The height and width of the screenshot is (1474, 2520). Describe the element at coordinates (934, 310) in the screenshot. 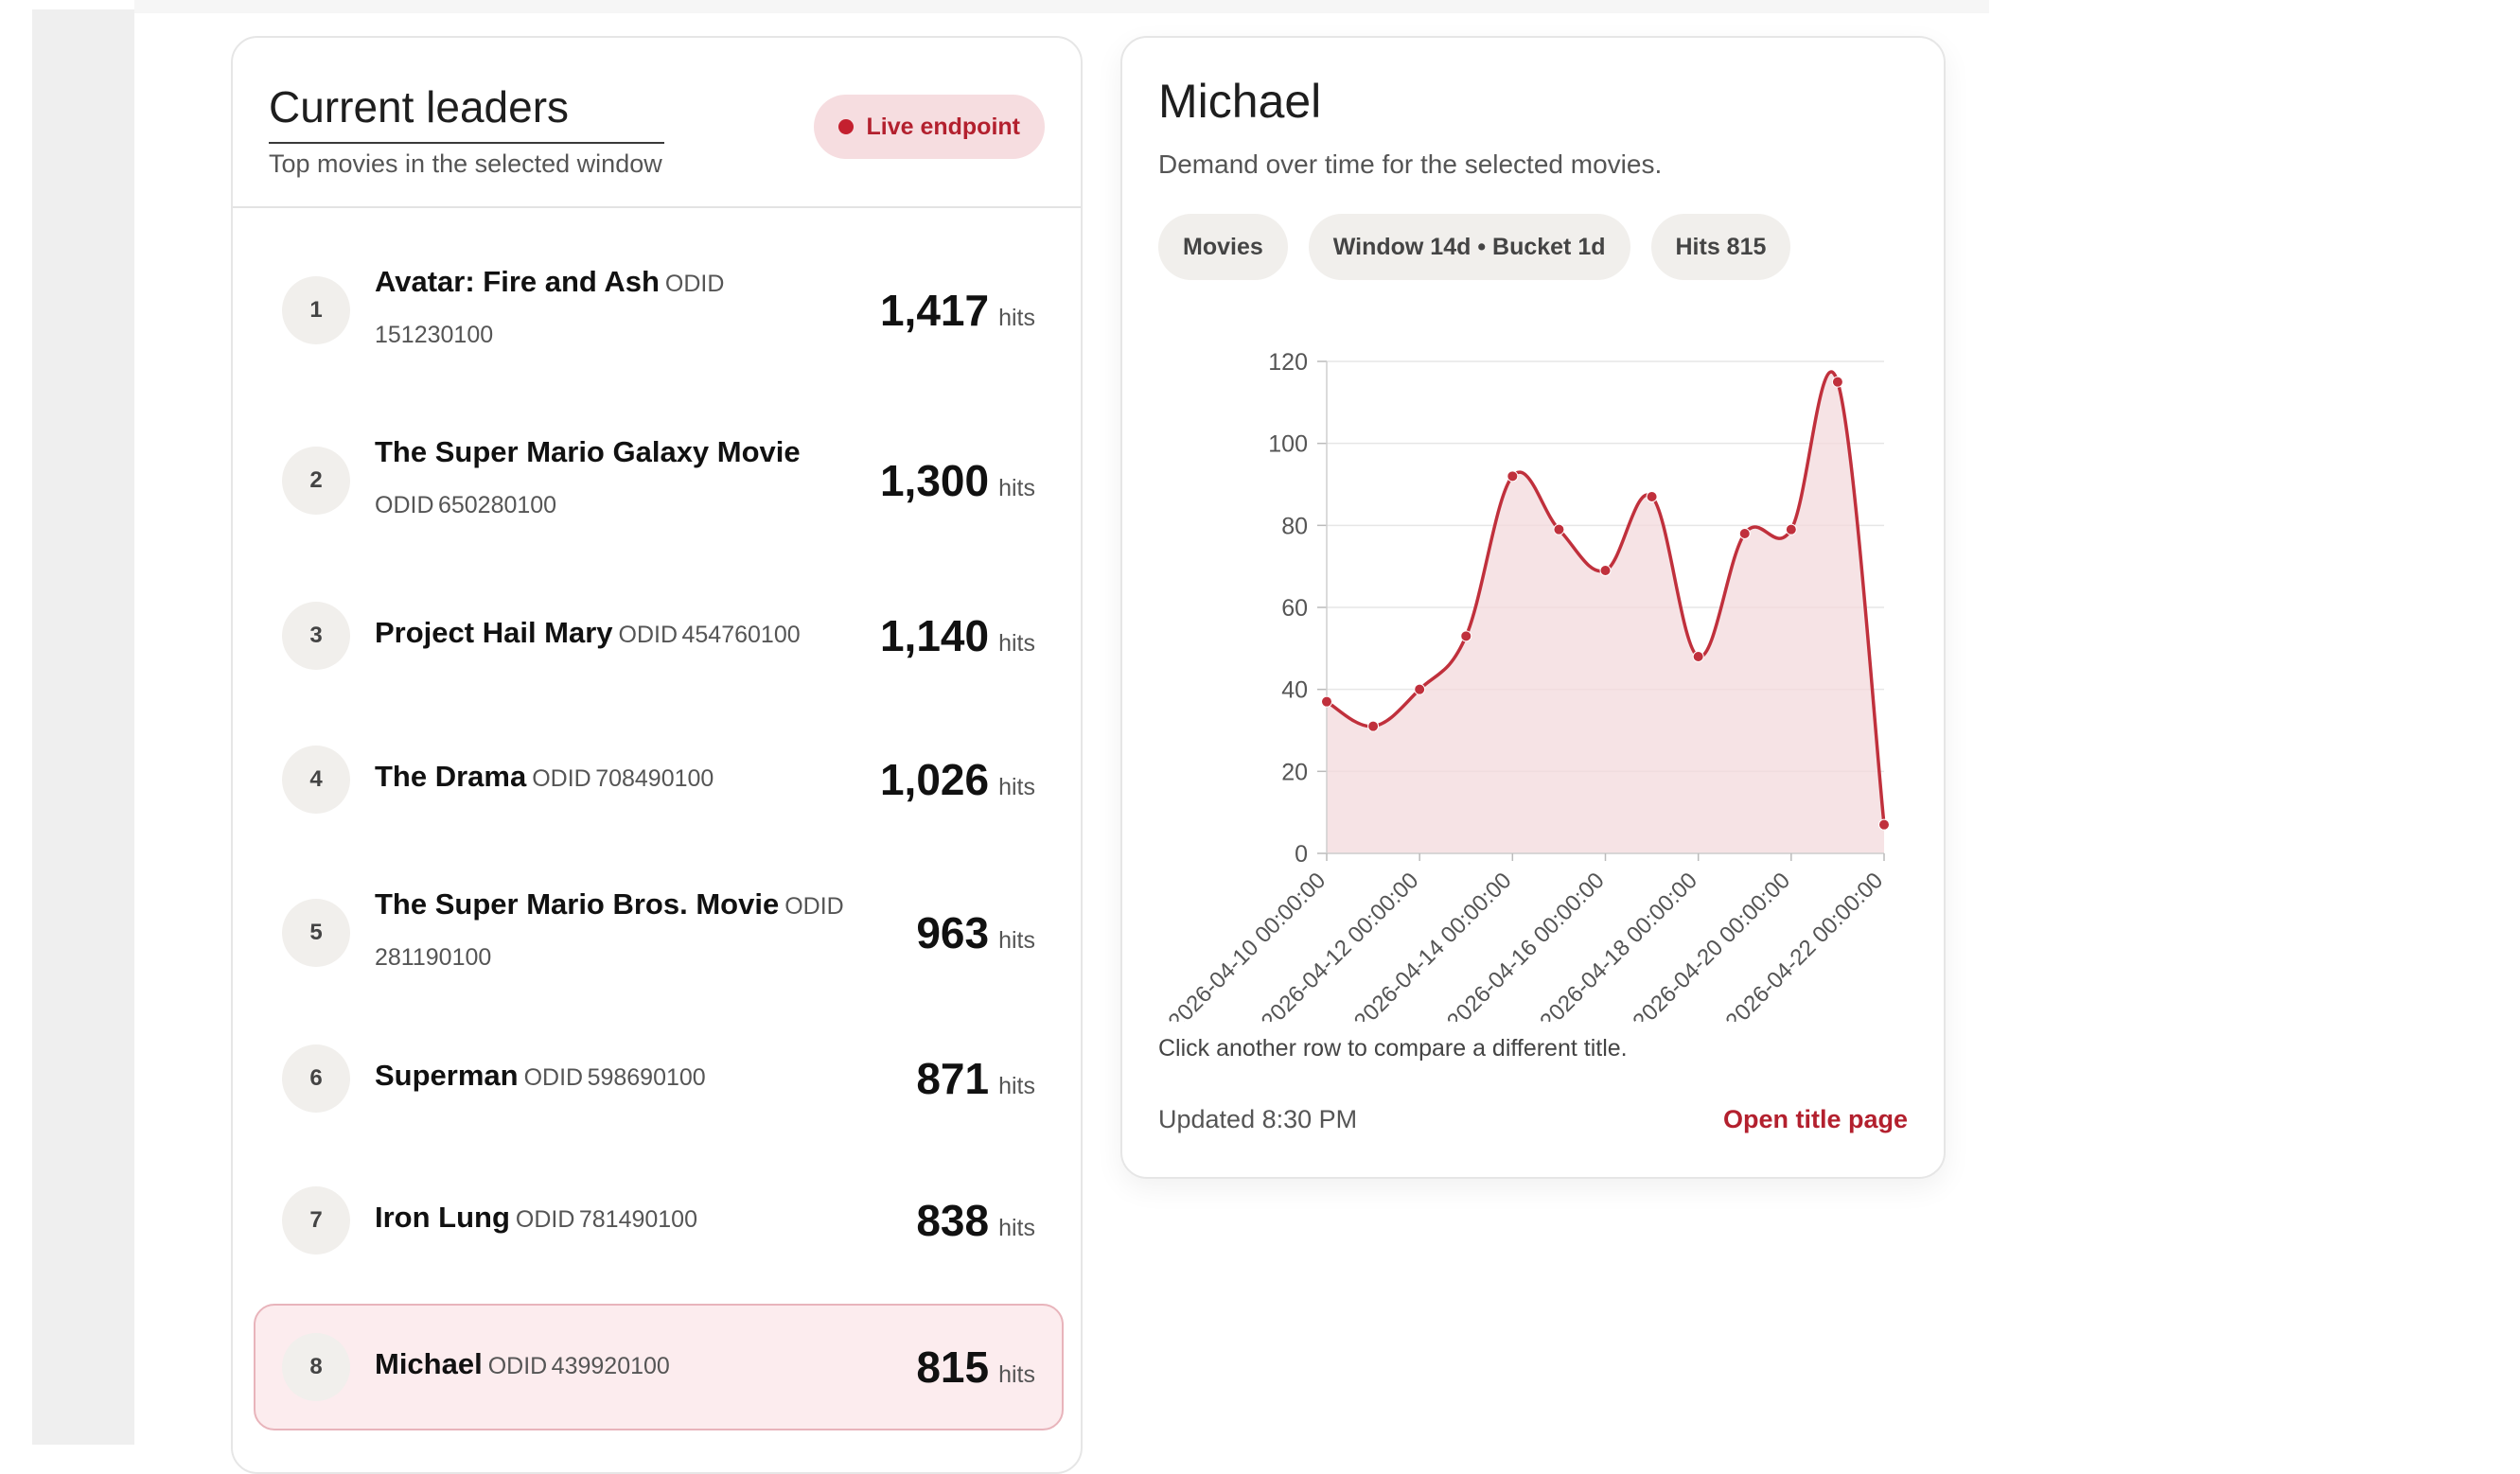

I see `hits-count: 1,417` at that location.